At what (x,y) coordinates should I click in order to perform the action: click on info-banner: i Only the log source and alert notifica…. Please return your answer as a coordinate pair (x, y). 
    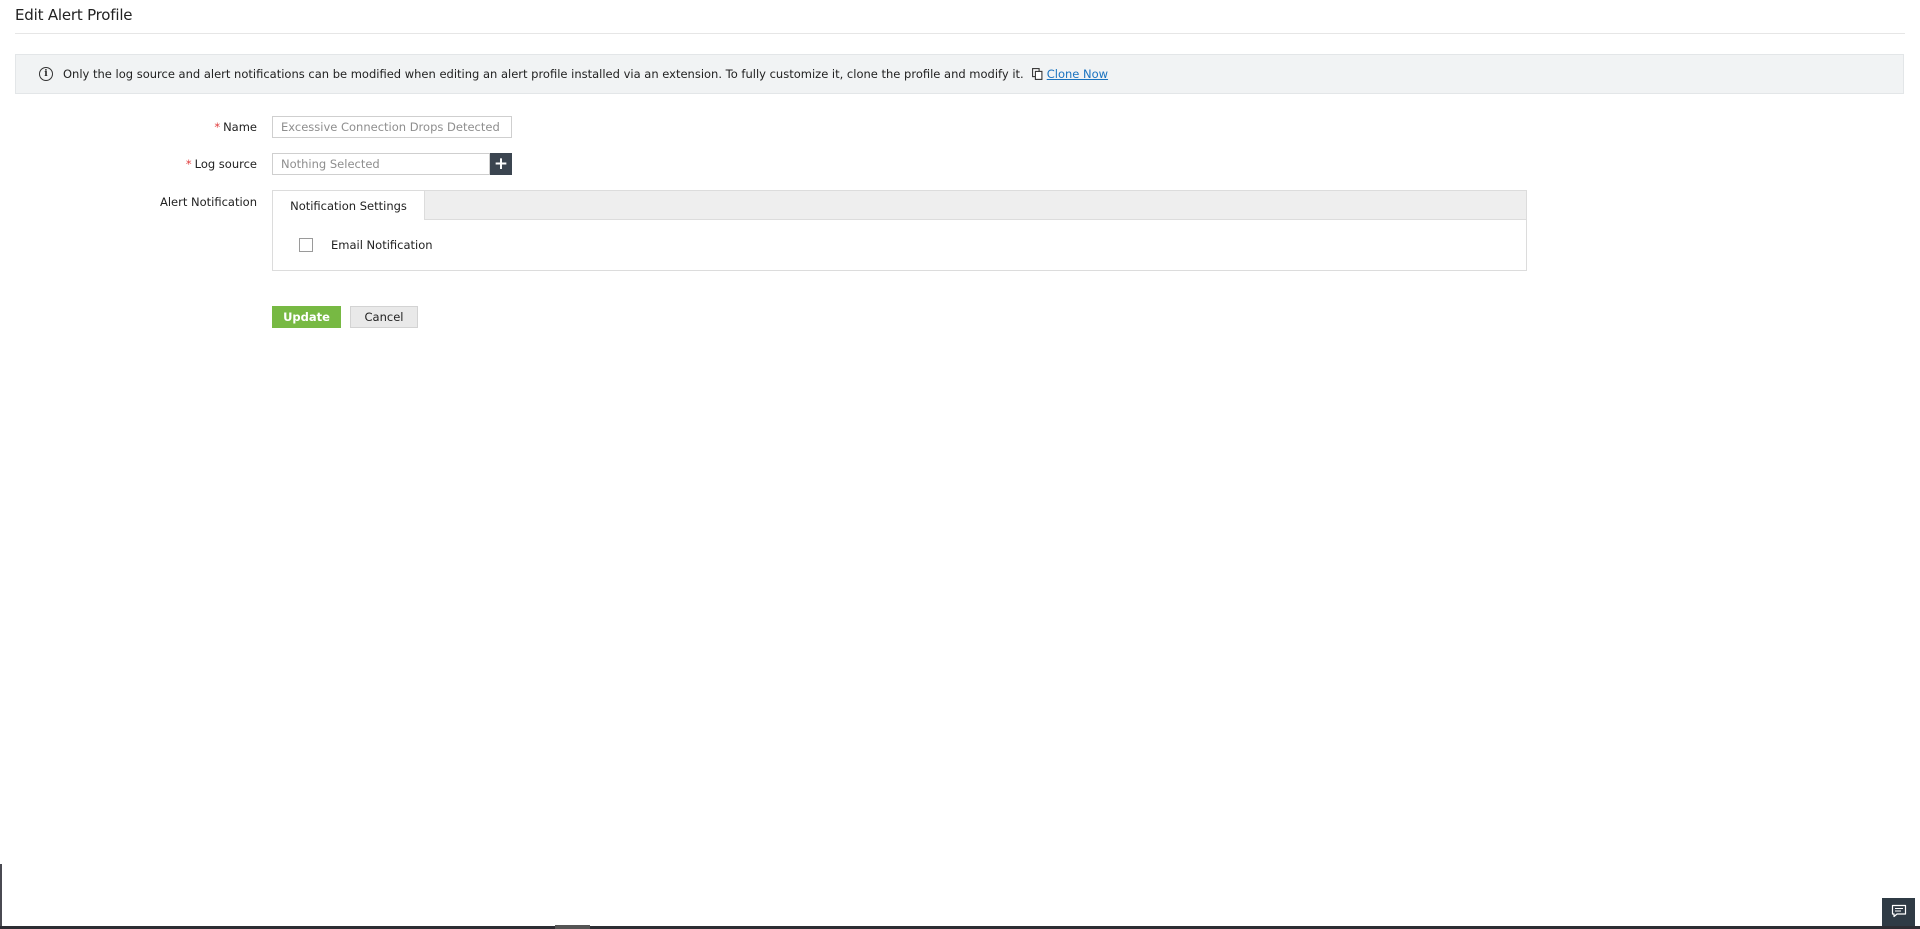
    Looking at the image, I should click on (959, 74).